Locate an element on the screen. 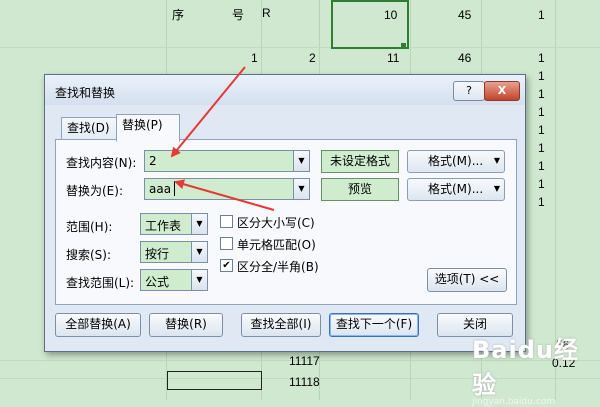 The height and width of the screenshot is (407, 600). close-icon: X is located at coordinates (502, 91).